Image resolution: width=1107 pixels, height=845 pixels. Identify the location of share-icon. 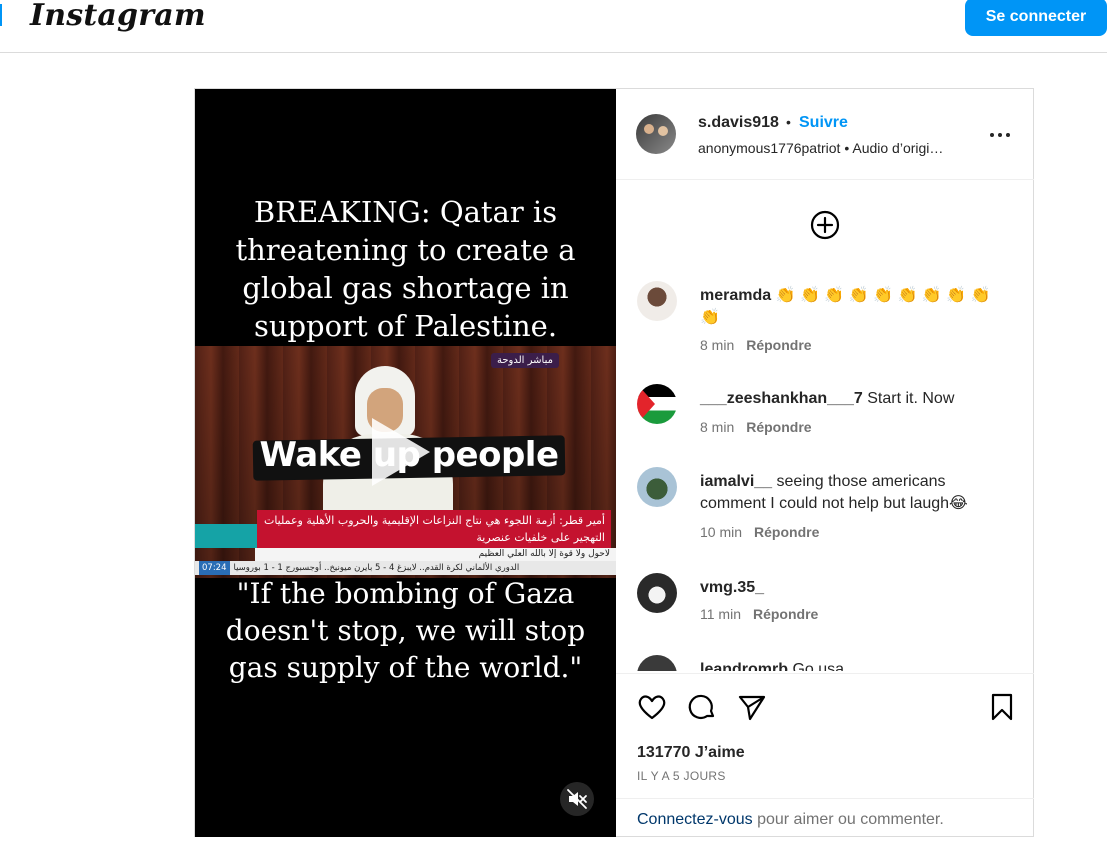
(752, 708).